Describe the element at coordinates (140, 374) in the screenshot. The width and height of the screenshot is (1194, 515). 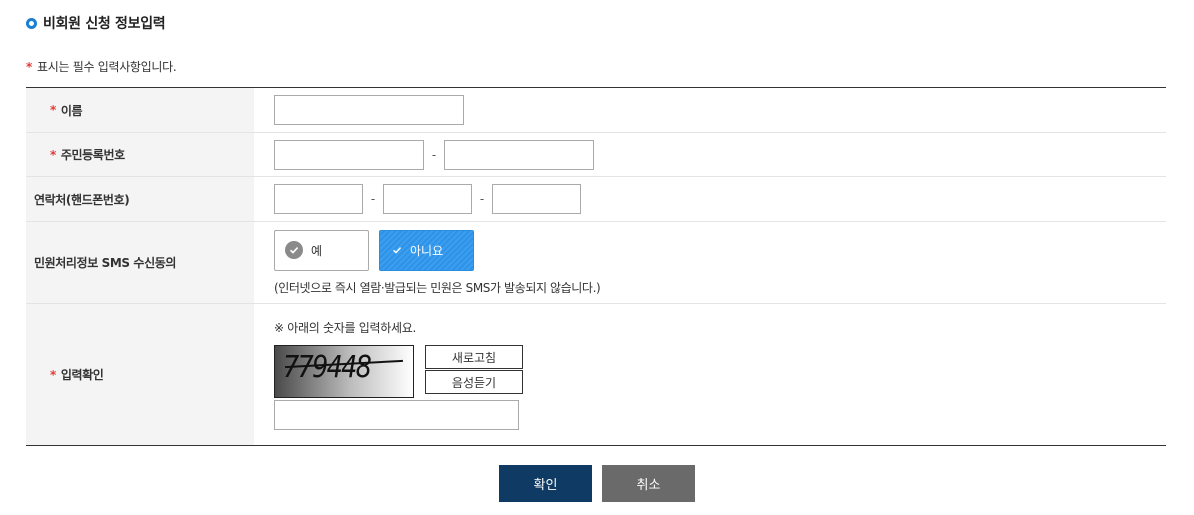
I see `label-captcha: * 입력확인` at that location.